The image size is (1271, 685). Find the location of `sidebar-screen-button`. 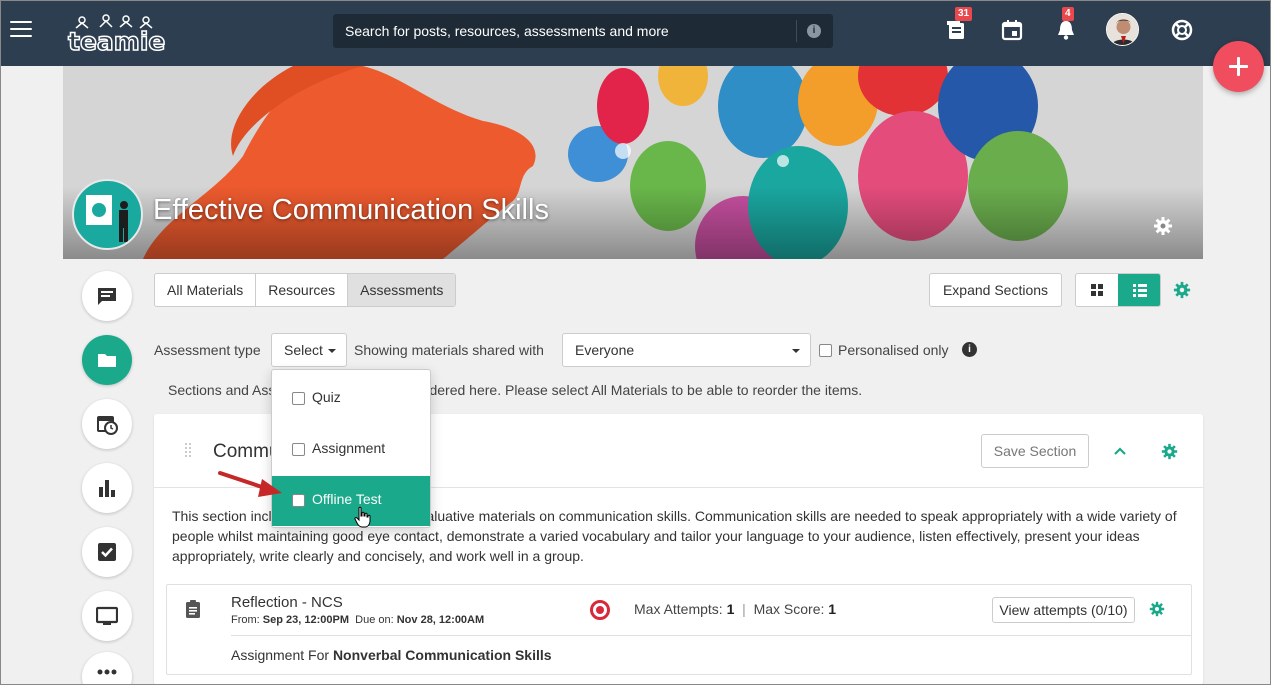

sidebar-screen-button is located at coordinates (107, 616).